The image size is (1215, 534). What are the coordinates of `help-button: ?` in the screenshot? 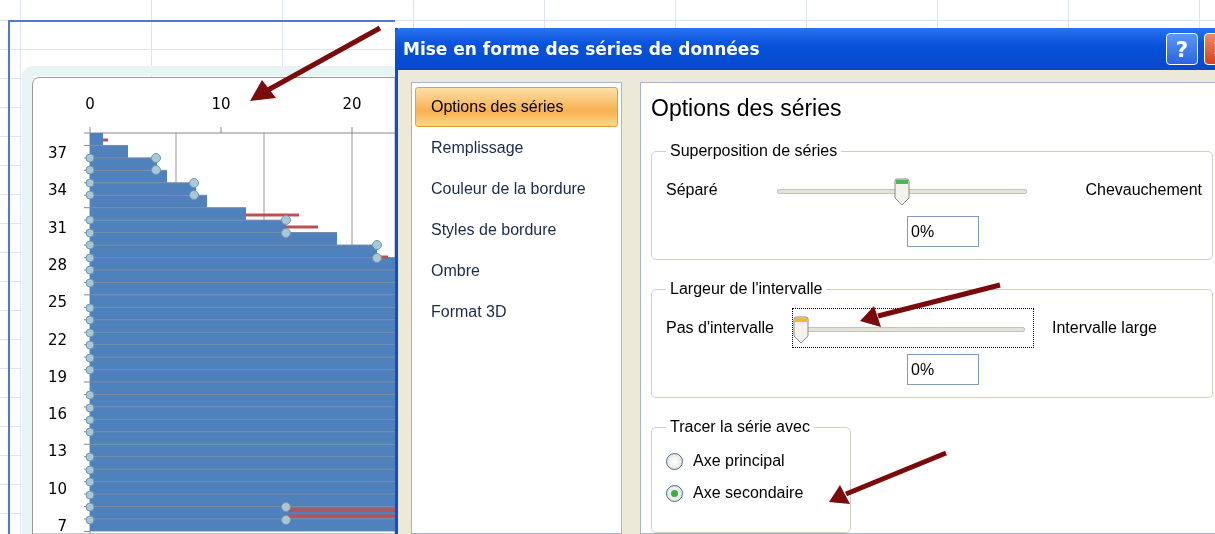 It's located at (1182, 49).